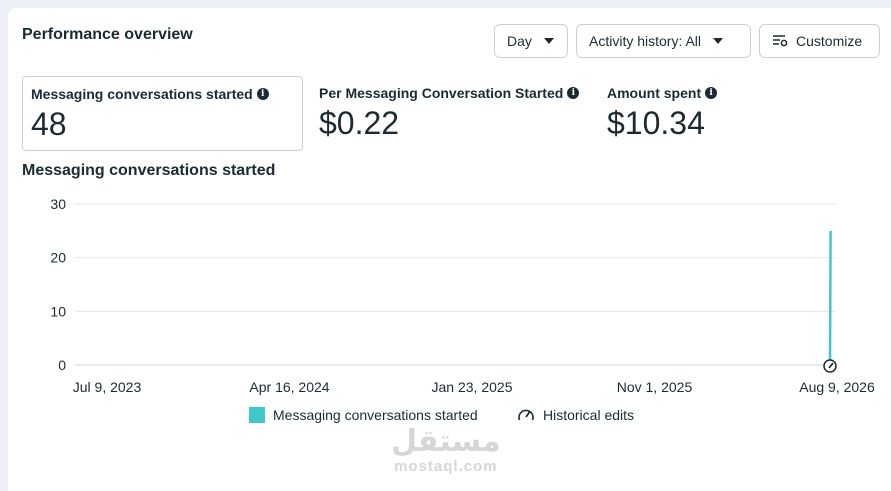 The image size is (891, 491). What do you see at coordinates (654, 93) in the screenshot?
I see `metric-label: Amount spent` at bounding box center [654, 93].